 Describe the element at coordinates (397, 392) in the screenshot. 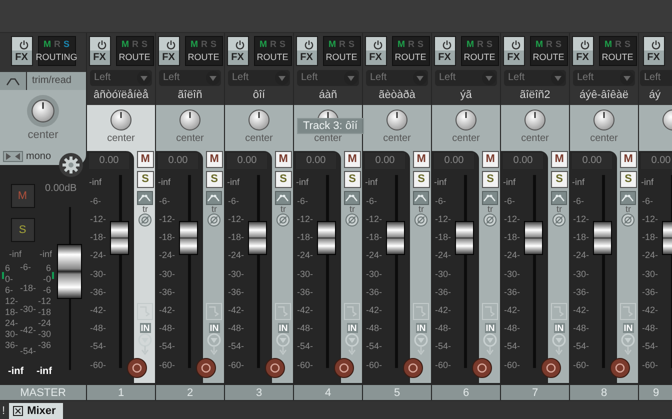

I see `track-number: 5` at that location.